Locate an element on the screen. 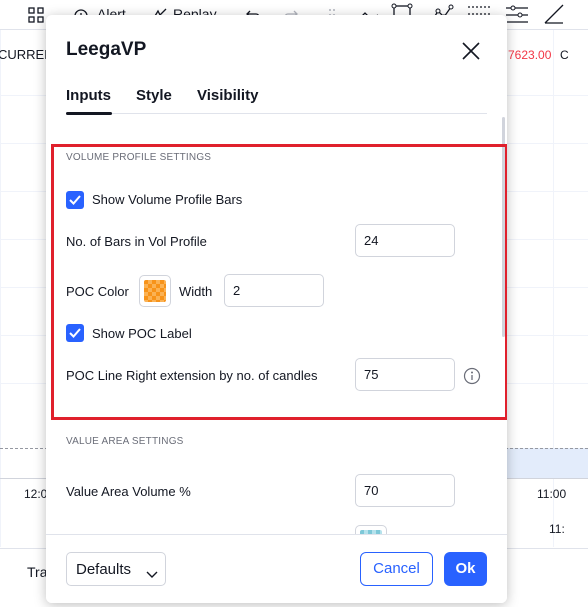  chart-volume-area is located at coordinates (547, 463).